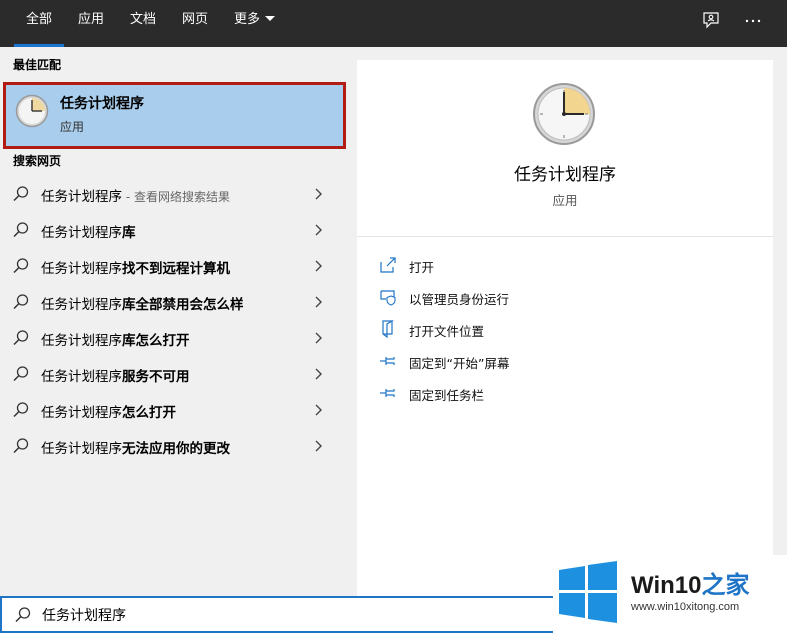 This screenshot has height=633, width=787. What do you see at coordinates (149, 413) in the screenshot?
I see `suggestion-extra: 怎么打开` at bounding box center [149, 413].